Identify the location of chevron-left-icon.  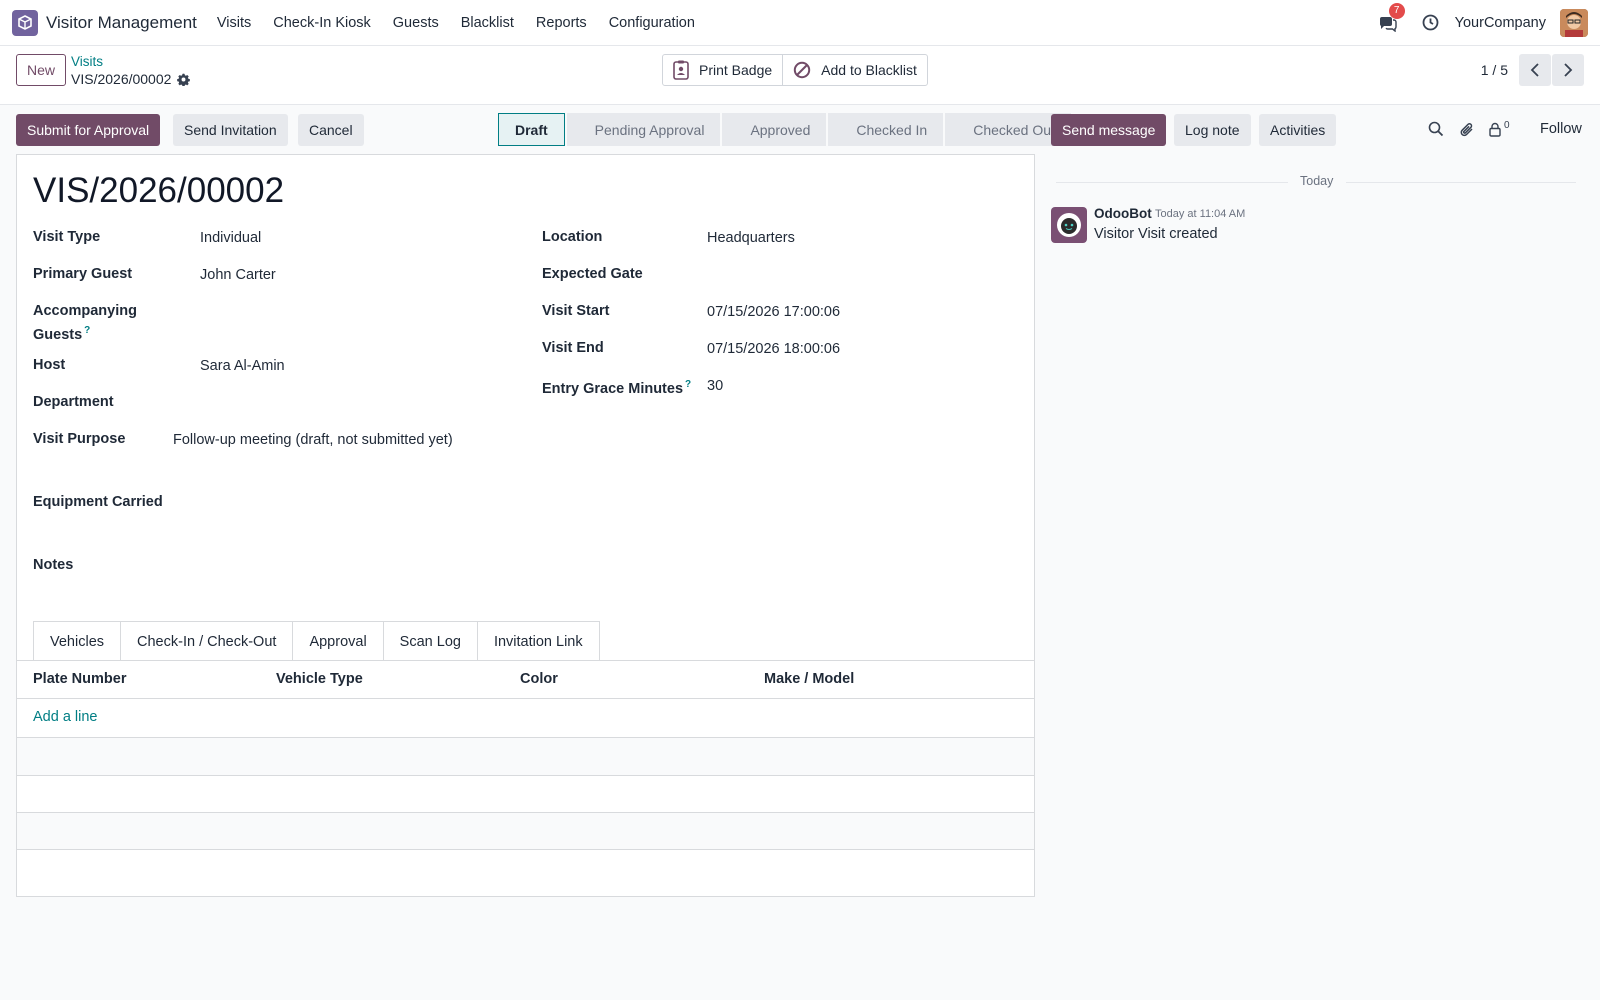
(1534, 70).